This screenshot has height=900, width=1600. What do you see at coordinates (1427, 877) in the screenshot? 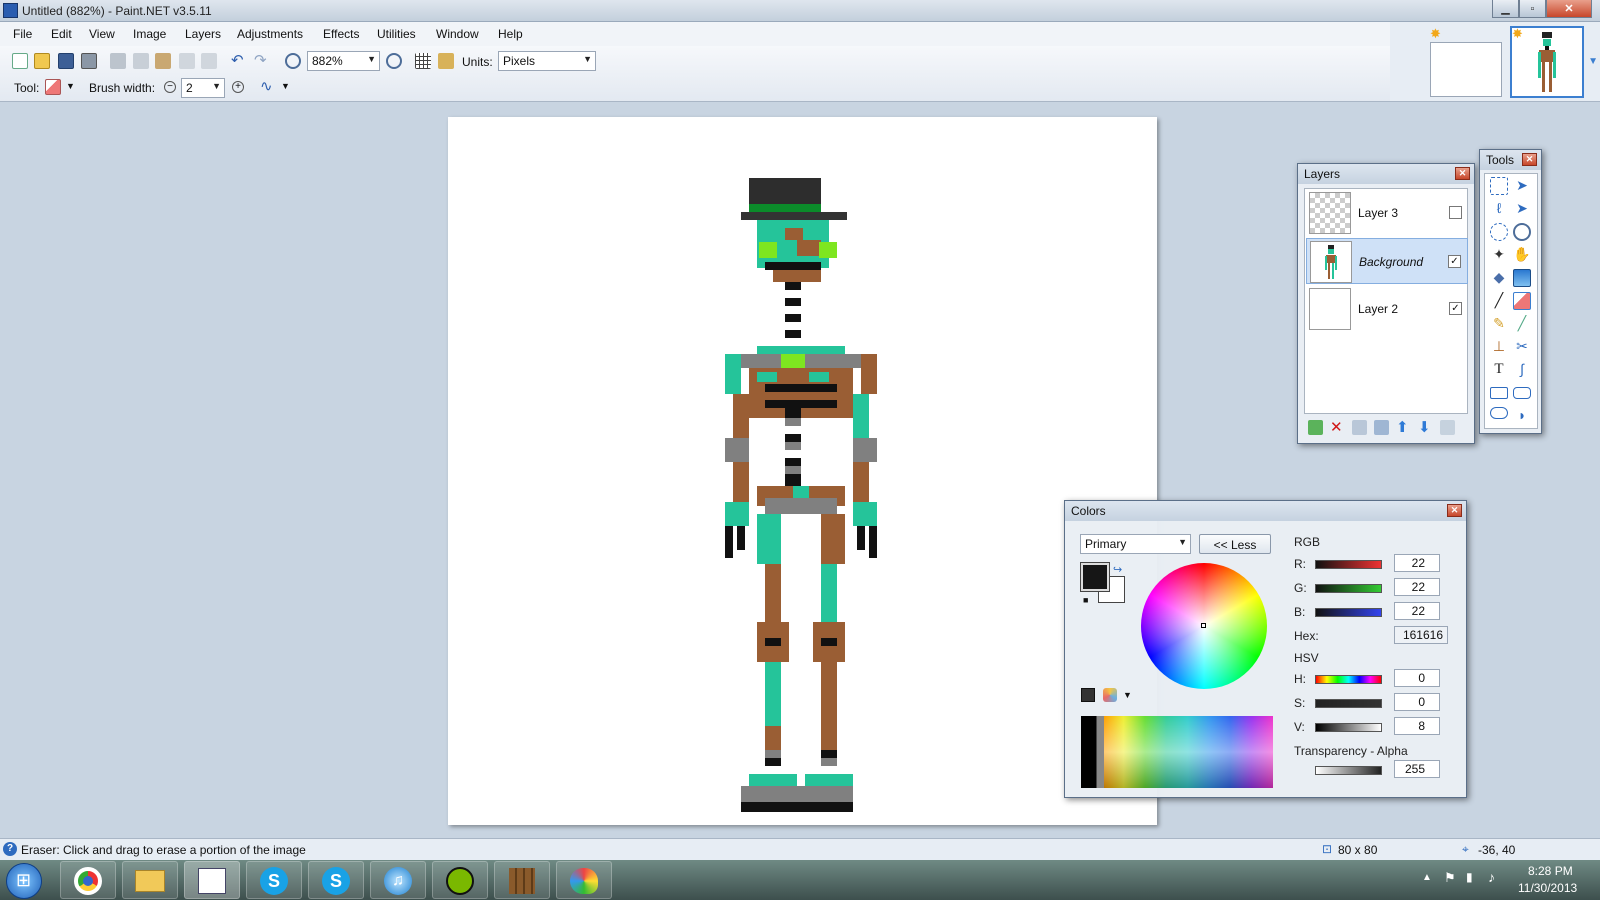
I see `show-hidden-icons: ▲` at bounding box center [1427, 877].